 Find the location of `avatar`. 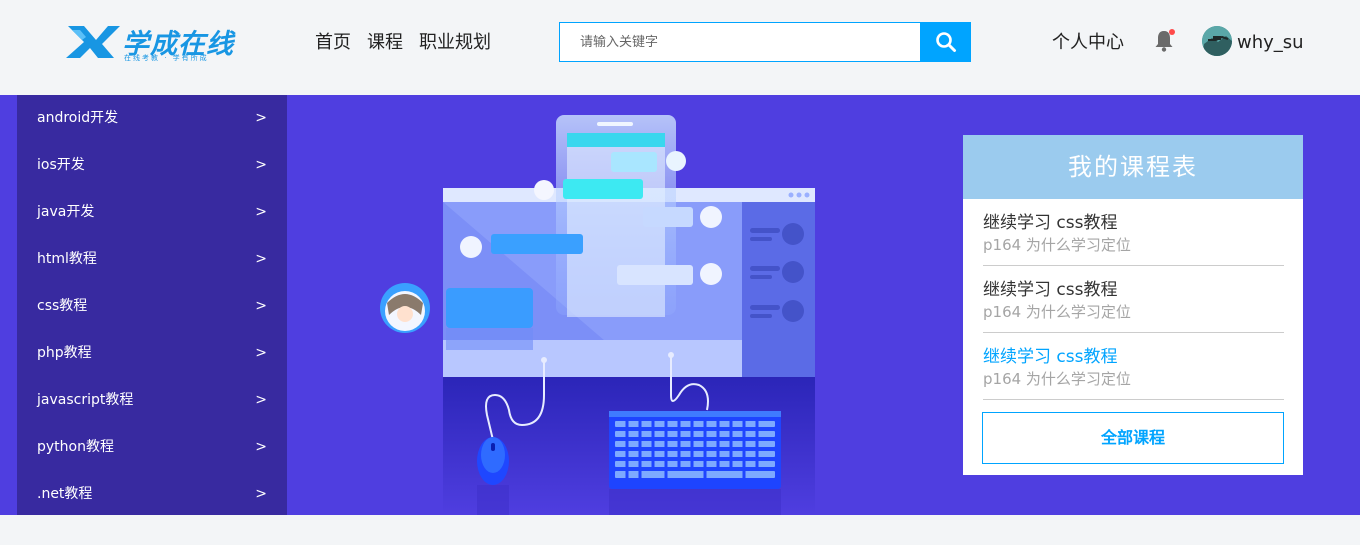

avatar is located at coordinates (1217, 41).